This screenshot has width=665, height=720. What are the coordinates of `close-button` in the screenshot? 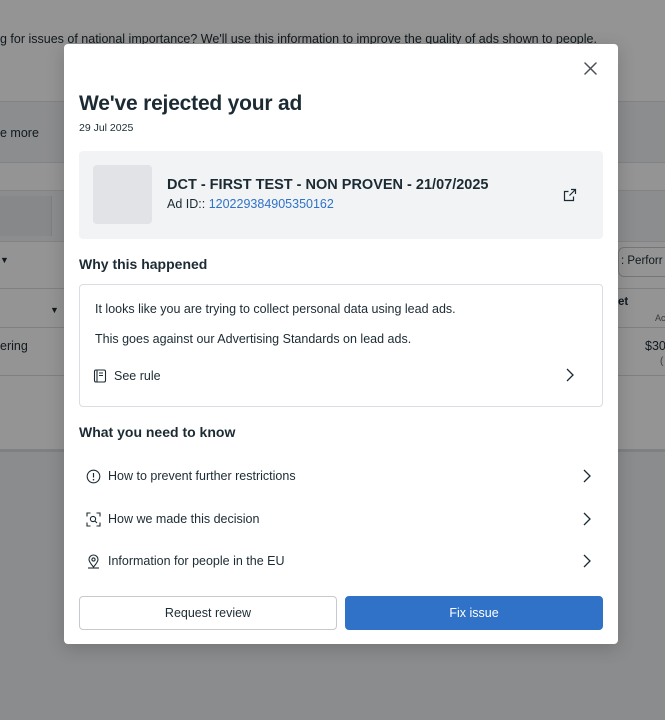 It's located at (590, 68).